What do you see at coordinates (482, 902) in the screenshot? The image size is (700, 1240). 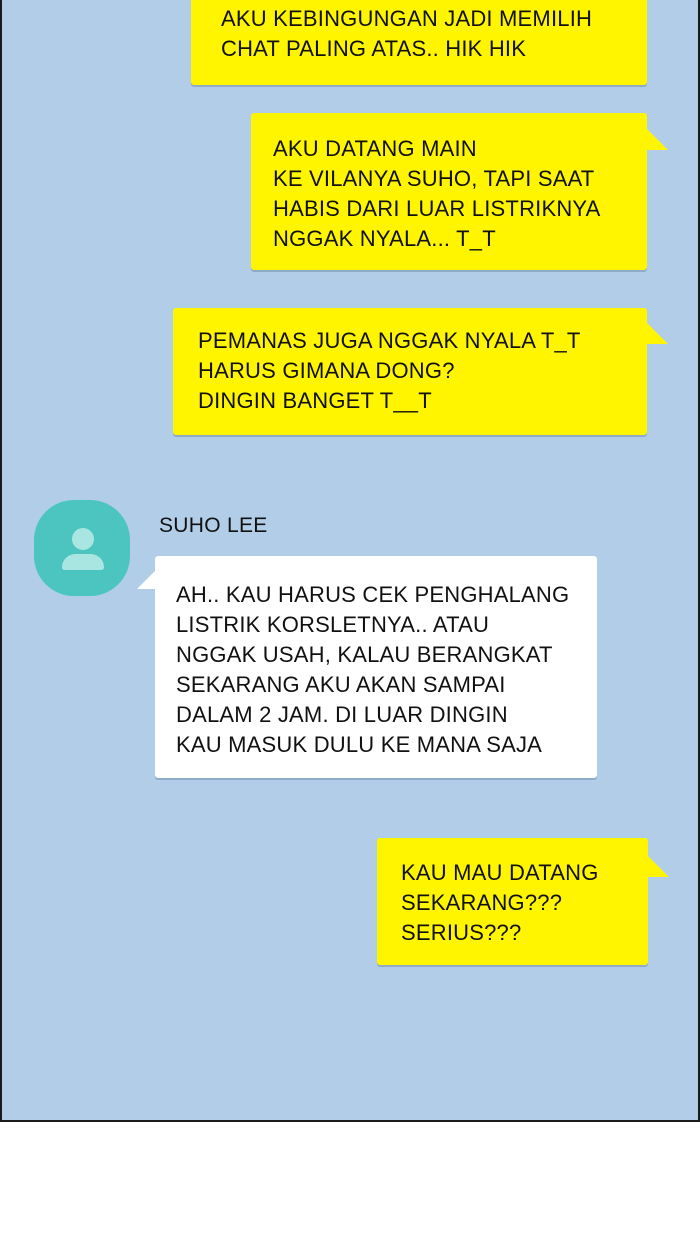 I see `message-line: SEKARANG???` at bounding box center [482, 902].